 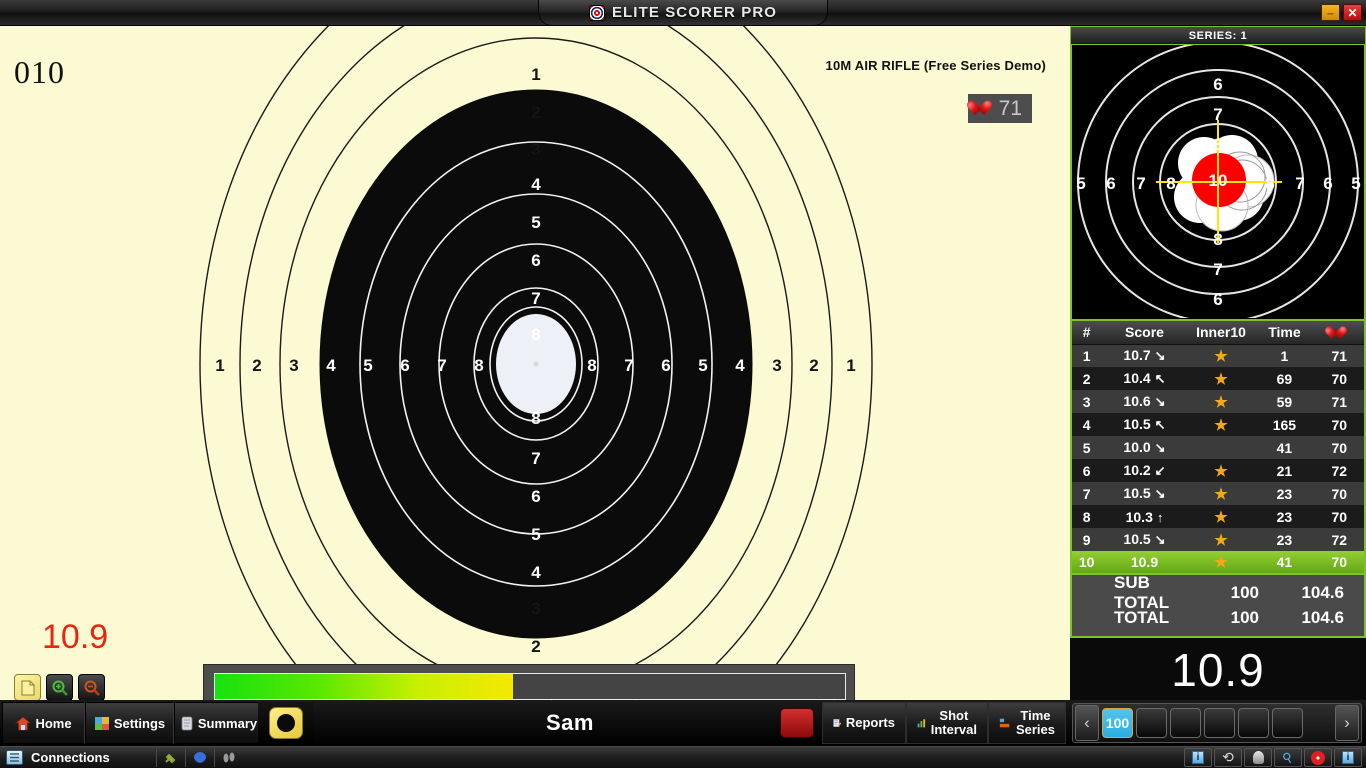 I want to click on table-row: 8 10.3 ↑ ★ 23 70, so click(x=1218, y=516).